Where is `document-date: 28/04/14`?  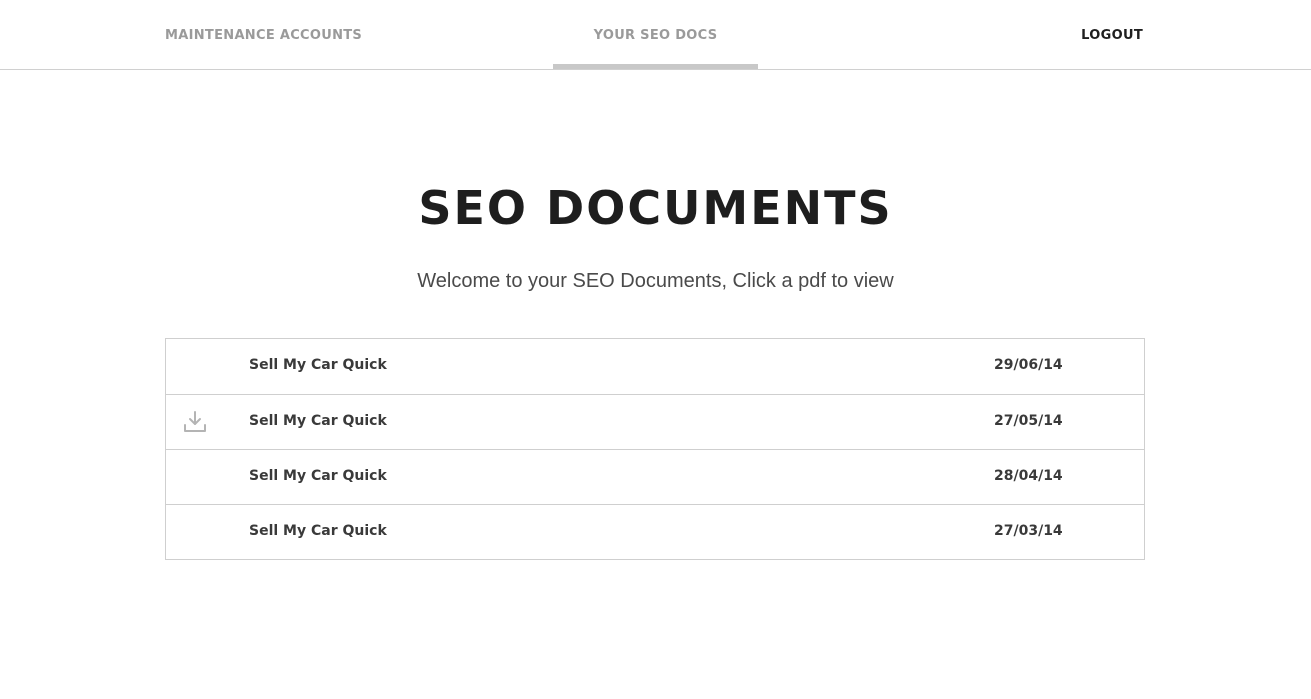 document-date: 28/04/14 is located at coordinates (1028, 476).